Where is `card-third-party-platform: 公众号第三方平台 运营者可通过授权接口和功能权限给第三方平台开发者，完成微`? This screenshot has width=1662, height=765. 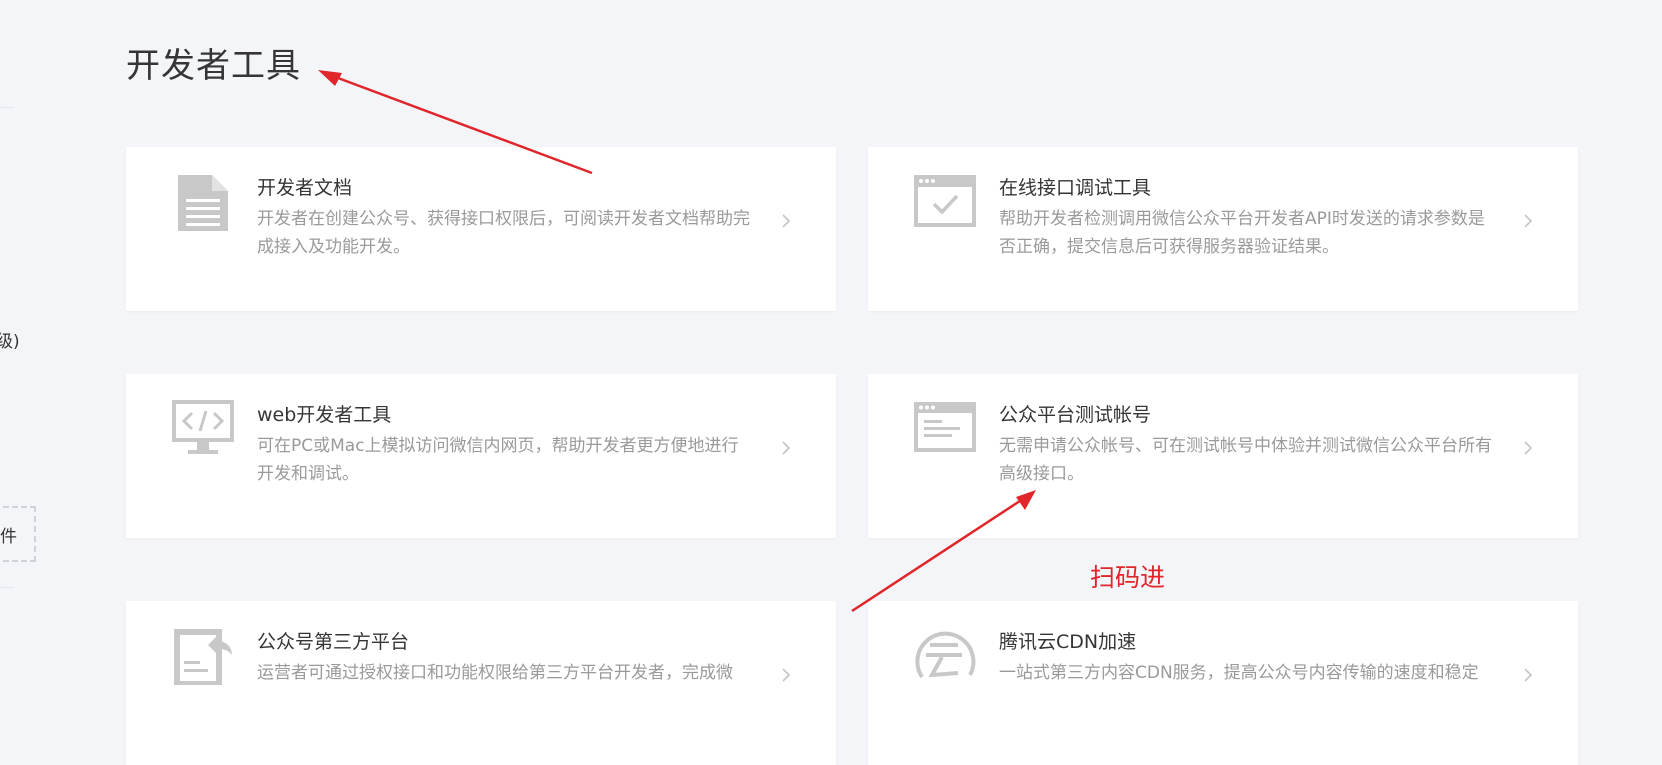 card-third-party-platform: 公众号第三方平台 运营者可通过授权接口和功能权限给第三方平台开发者，完成微 is located at coordinates (481, 683).